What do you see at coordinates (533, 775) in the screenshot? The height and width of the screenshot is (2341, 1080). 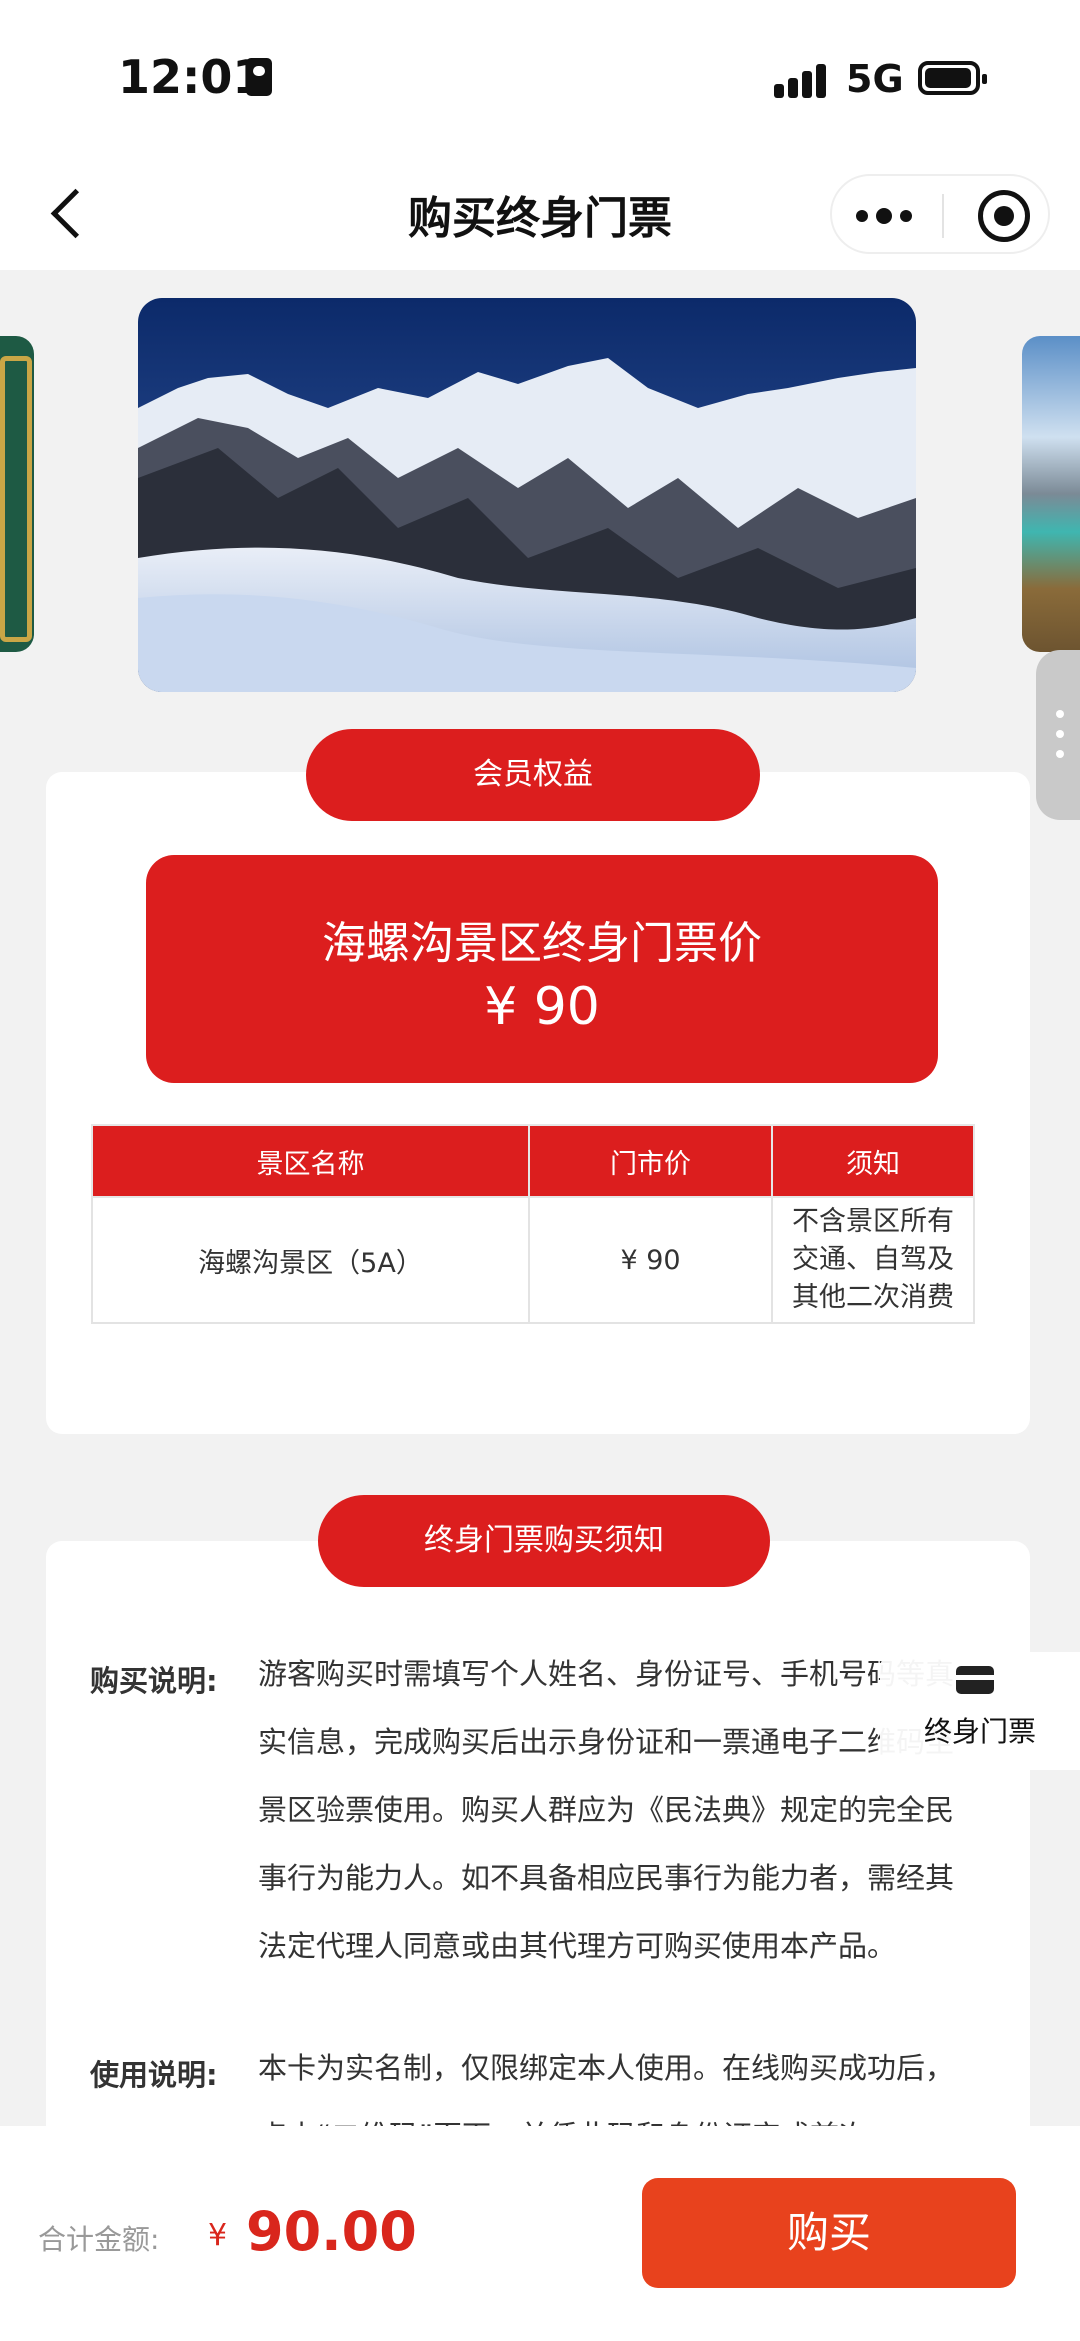 I see `member-benefits-pill: 会员权益` at bounding box center [533, 775].